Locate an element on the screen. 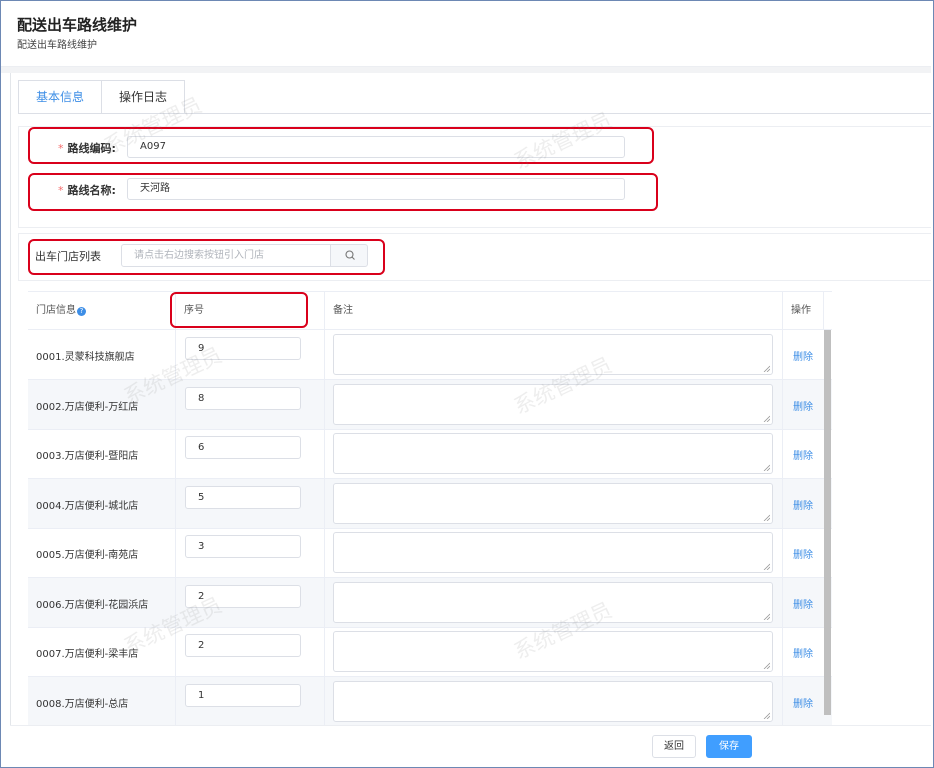 This screenshot has height=768, width=934. cell-store: 0007.万店便利-梁丰店 is located at coordinates (102, 652).